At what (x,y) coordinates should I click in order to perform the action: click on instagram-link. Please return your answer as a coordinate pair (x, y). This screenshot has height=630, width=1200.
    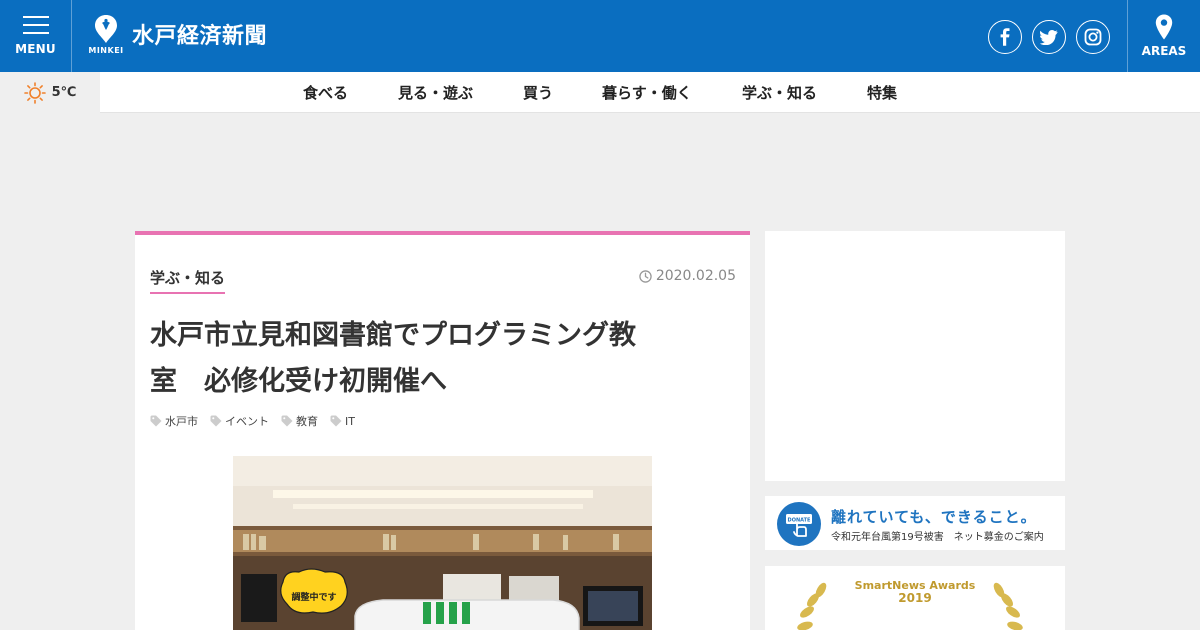
    Looking at the image, I should click on (1093, 37).